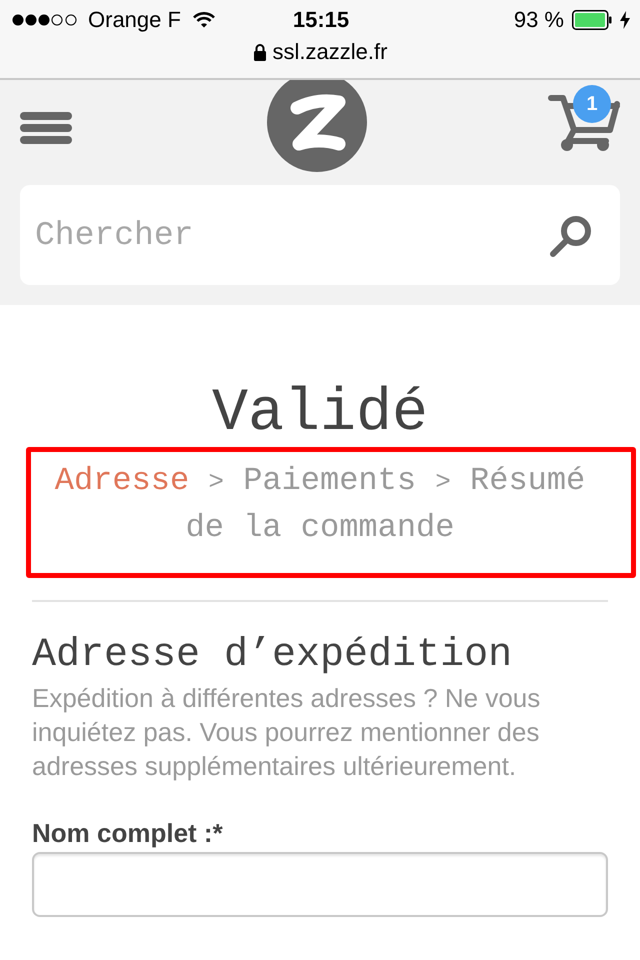 The height and width of the screenshot is (960, 640). What do you see at coordinates (203, 20) in the screenshot?
I see `wifi-icon` at bounding box center [203, 20].